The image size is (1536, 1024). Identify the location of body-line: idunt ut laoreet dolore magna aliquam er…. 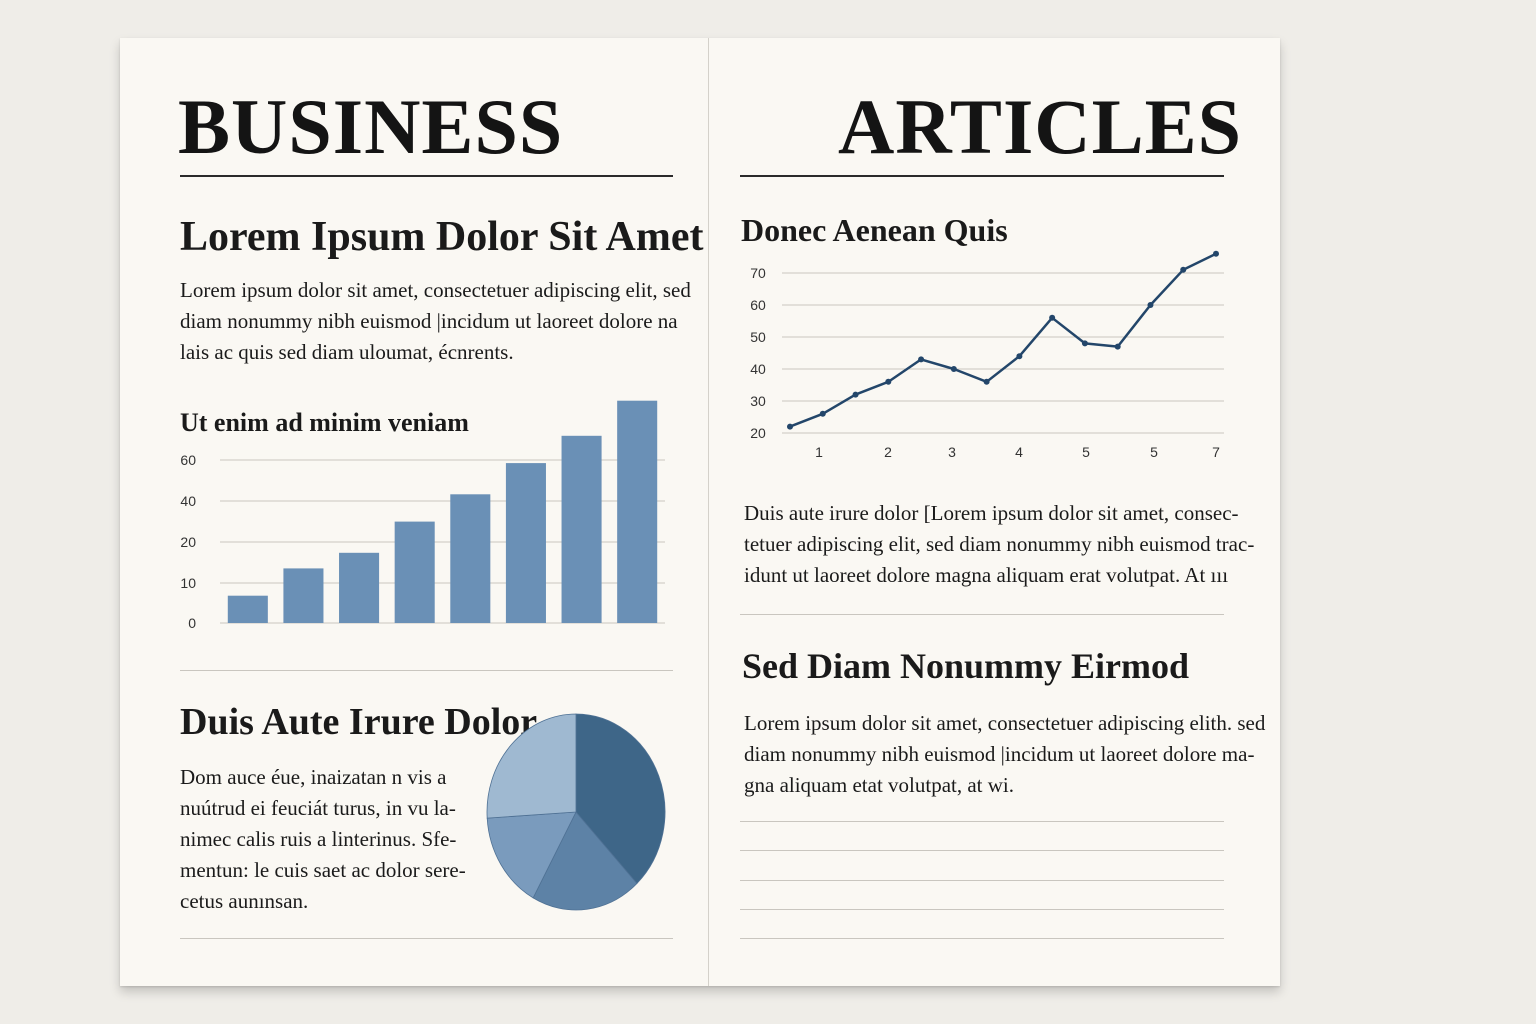
(986, 575).